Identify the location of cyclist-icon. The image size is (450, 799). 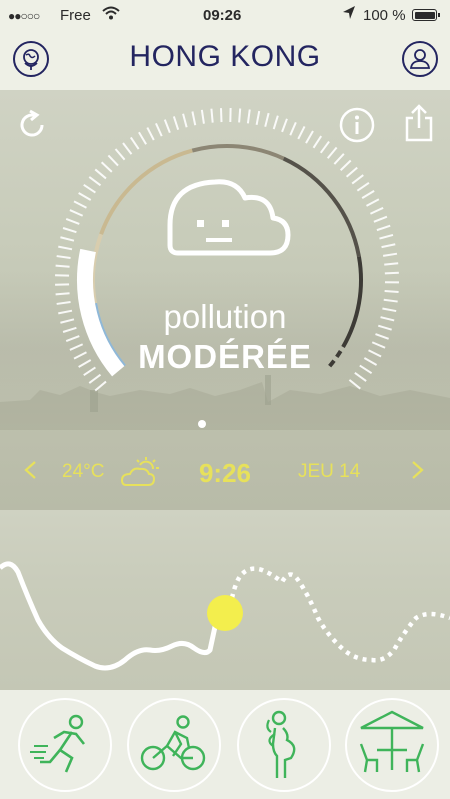
(173, 743).